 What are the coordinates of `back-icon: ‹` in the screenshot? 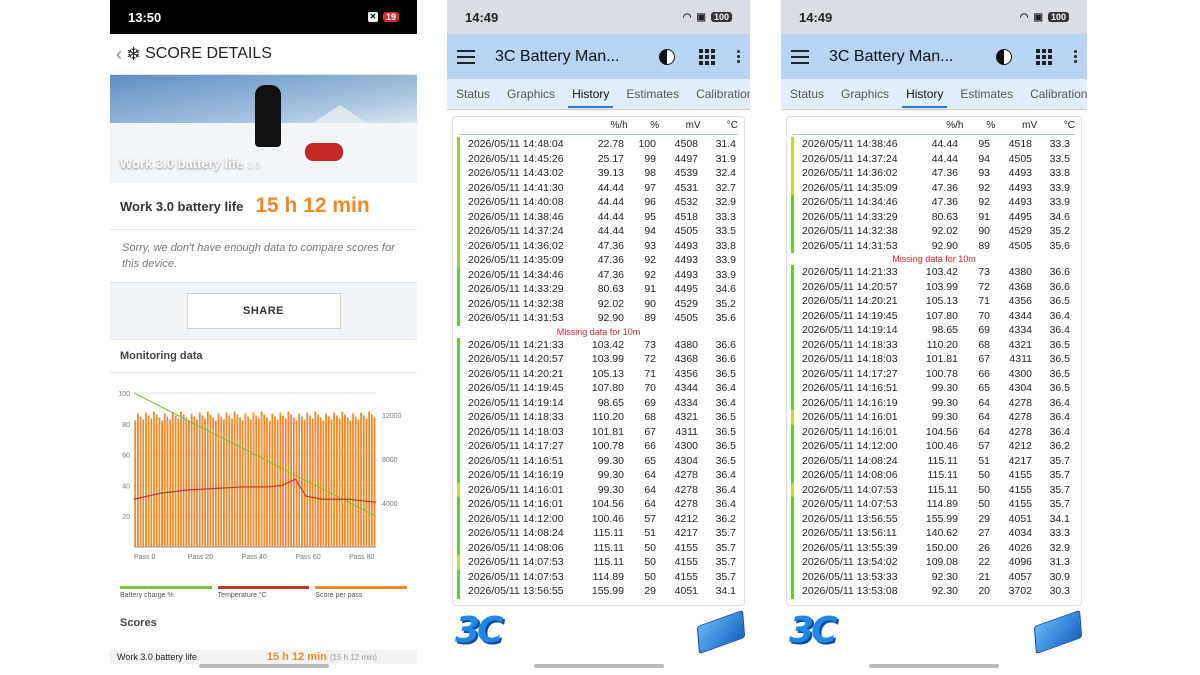 It's located at (119, 54).